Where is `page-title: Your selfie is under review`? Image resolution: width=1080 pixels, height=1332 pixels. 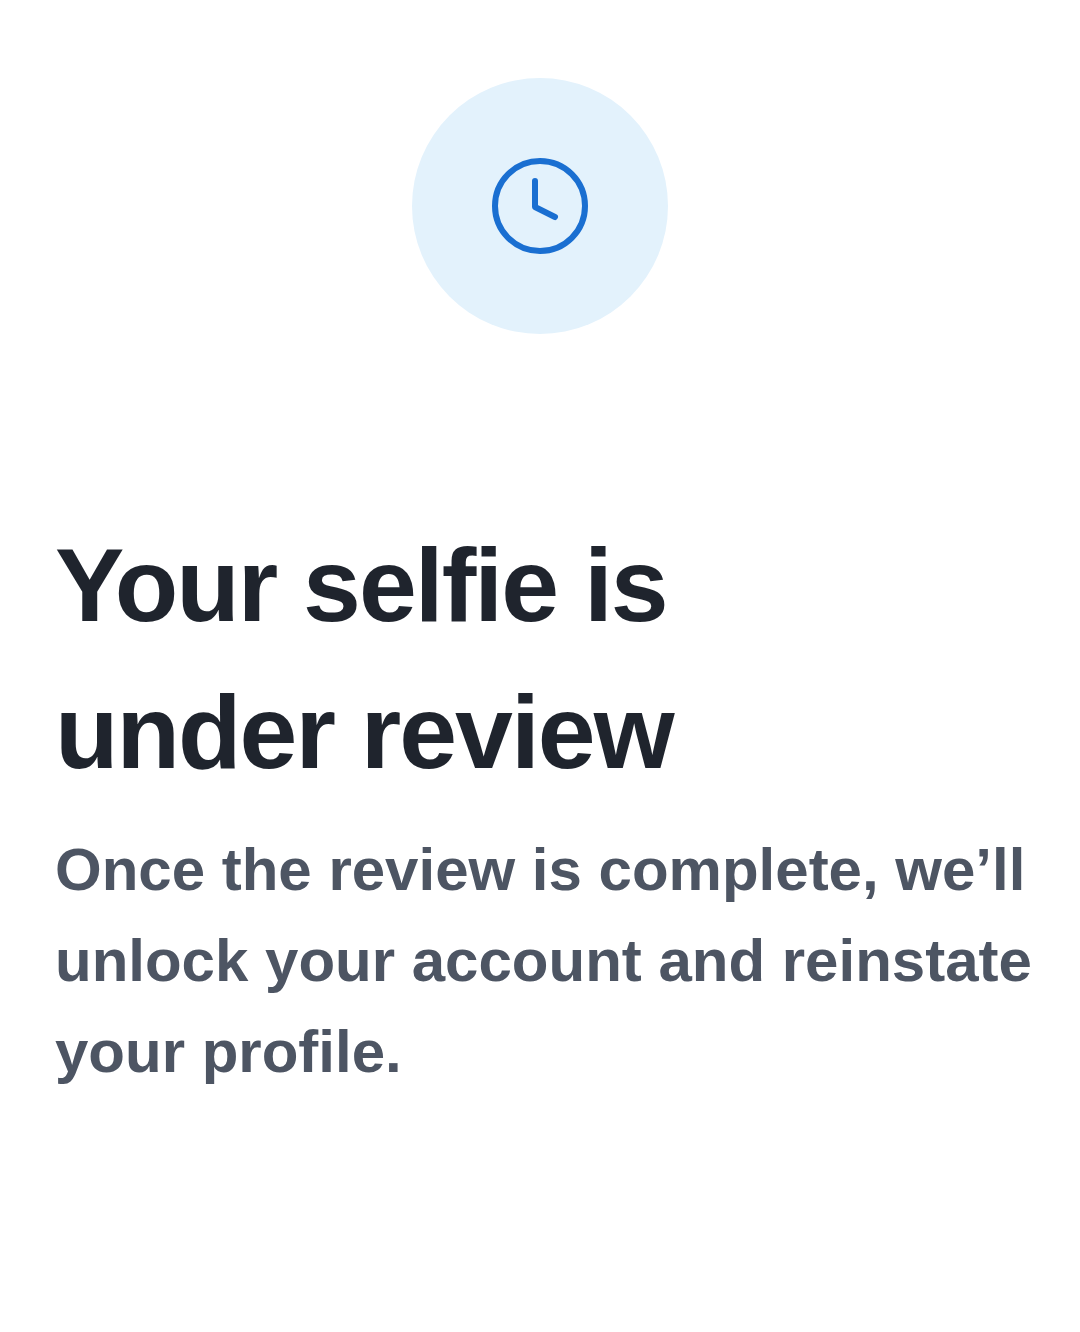
page-title: Your selfie is under review is located at coordinates (365, 659).